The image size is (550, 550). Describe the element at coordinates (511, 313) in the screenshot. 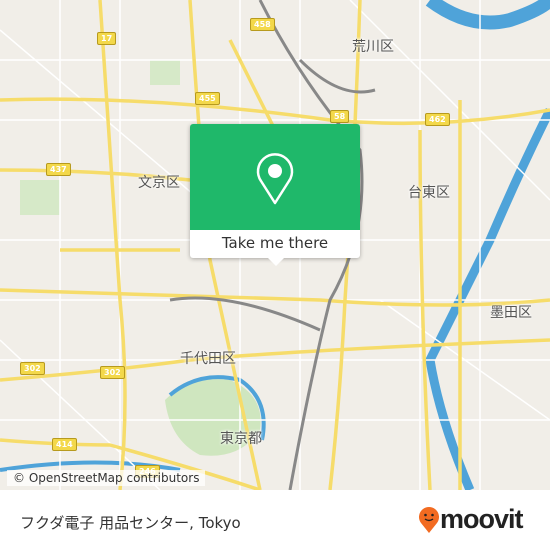

I see `district-label: 墨田区` at that location.